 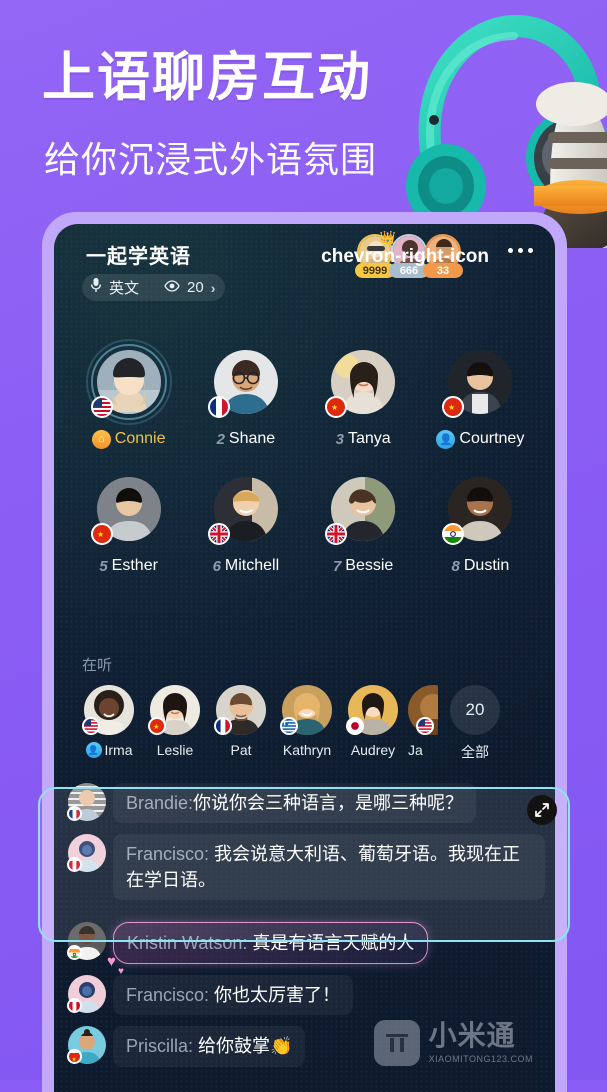 I want to click on user-badge-icon: 👤, so click(x=446, y=439).